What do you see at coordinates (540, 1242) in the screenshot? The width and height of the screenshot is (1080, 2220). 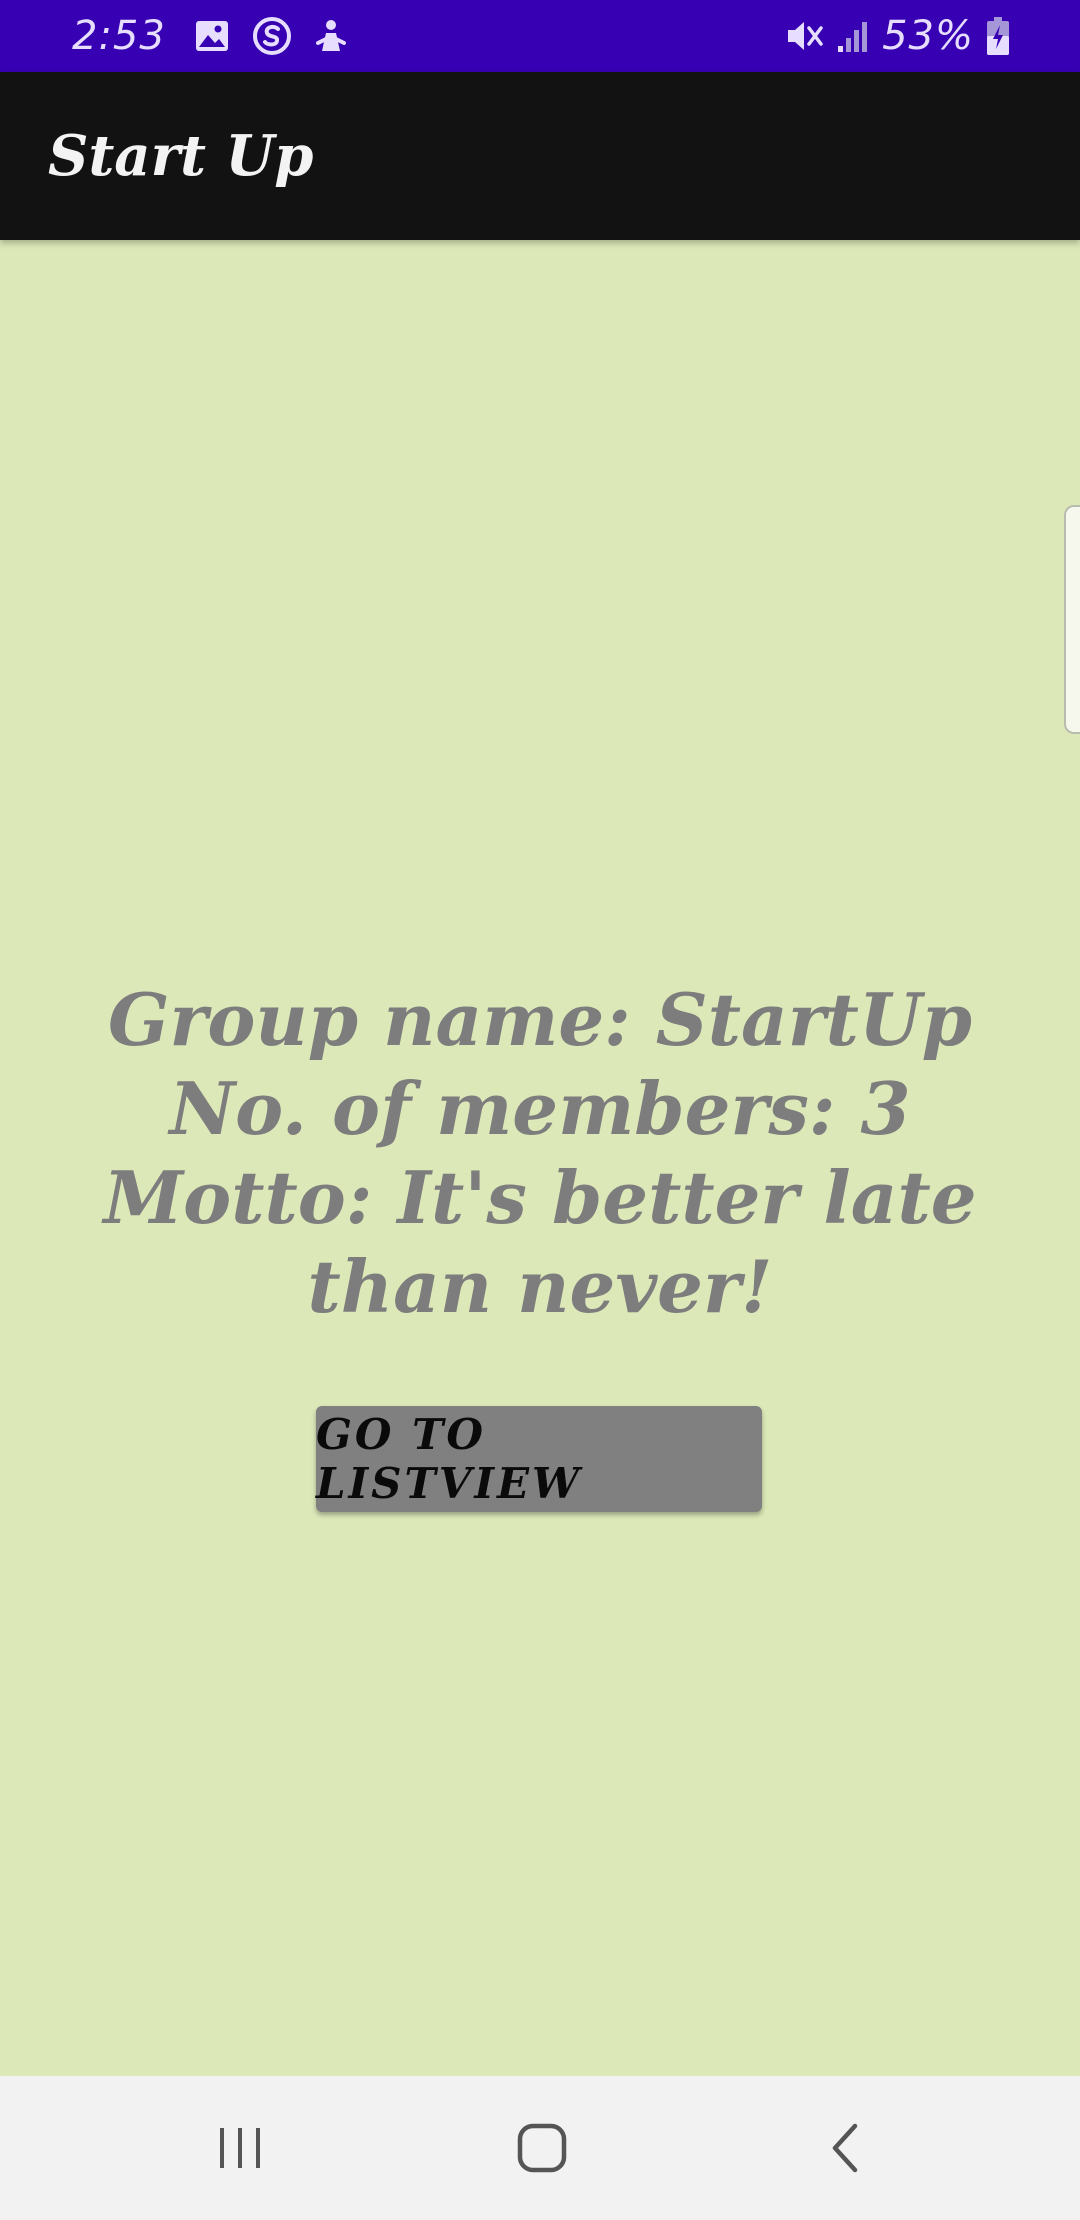 I see `motto-text: Motto: It's better late than never!` at bounding box center [540, 1242].